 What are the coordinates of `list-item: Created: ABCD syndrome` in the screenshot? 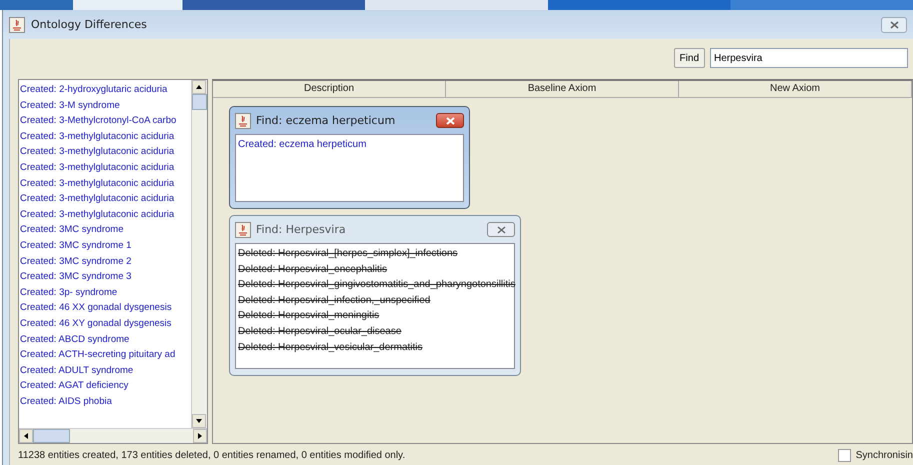 It's located at (105, 340).